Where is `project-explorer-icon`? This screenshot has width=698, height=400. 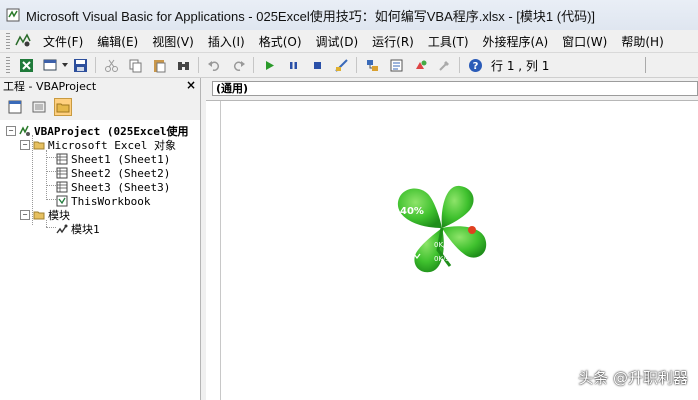 project-explorer-icon is located at coordinates (372, 65).